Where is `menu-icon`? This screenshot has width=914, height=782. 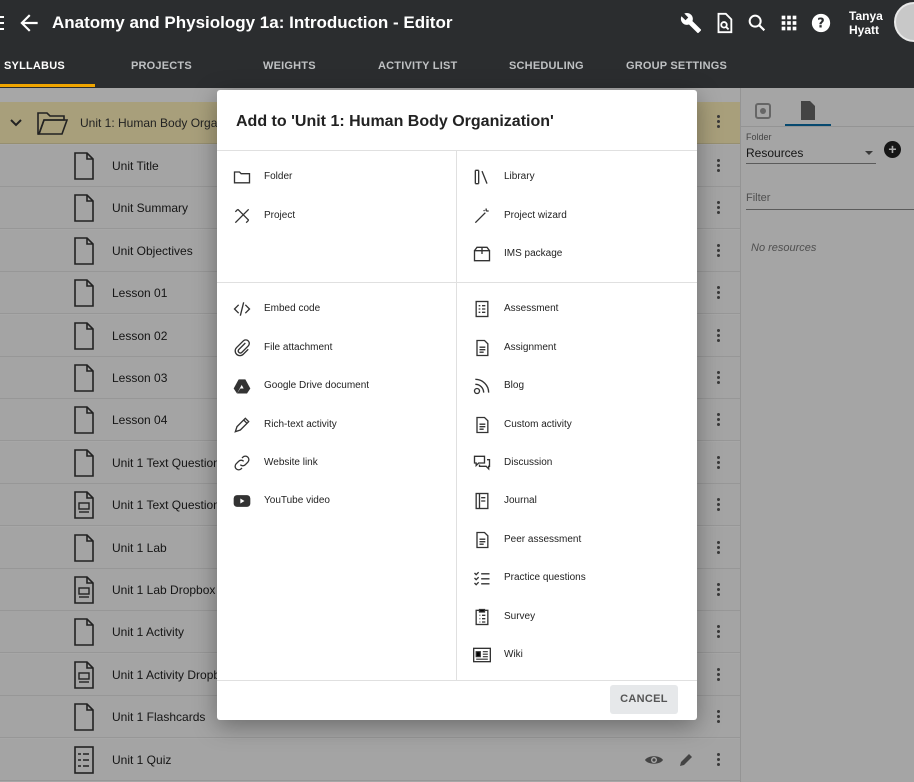 menu-icon is located at coordinates (2, 25).